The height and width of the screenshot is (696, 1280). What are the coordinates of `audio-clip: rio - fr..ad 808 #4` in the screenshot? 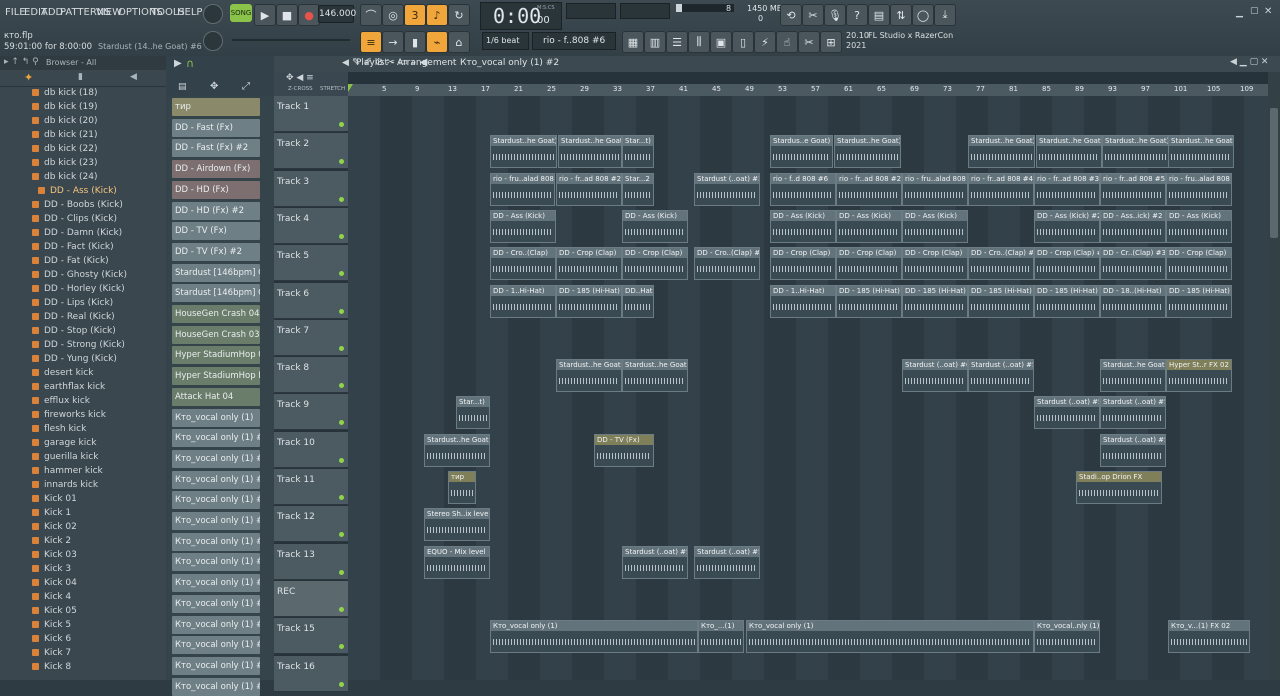 It's located at (1001, 189).